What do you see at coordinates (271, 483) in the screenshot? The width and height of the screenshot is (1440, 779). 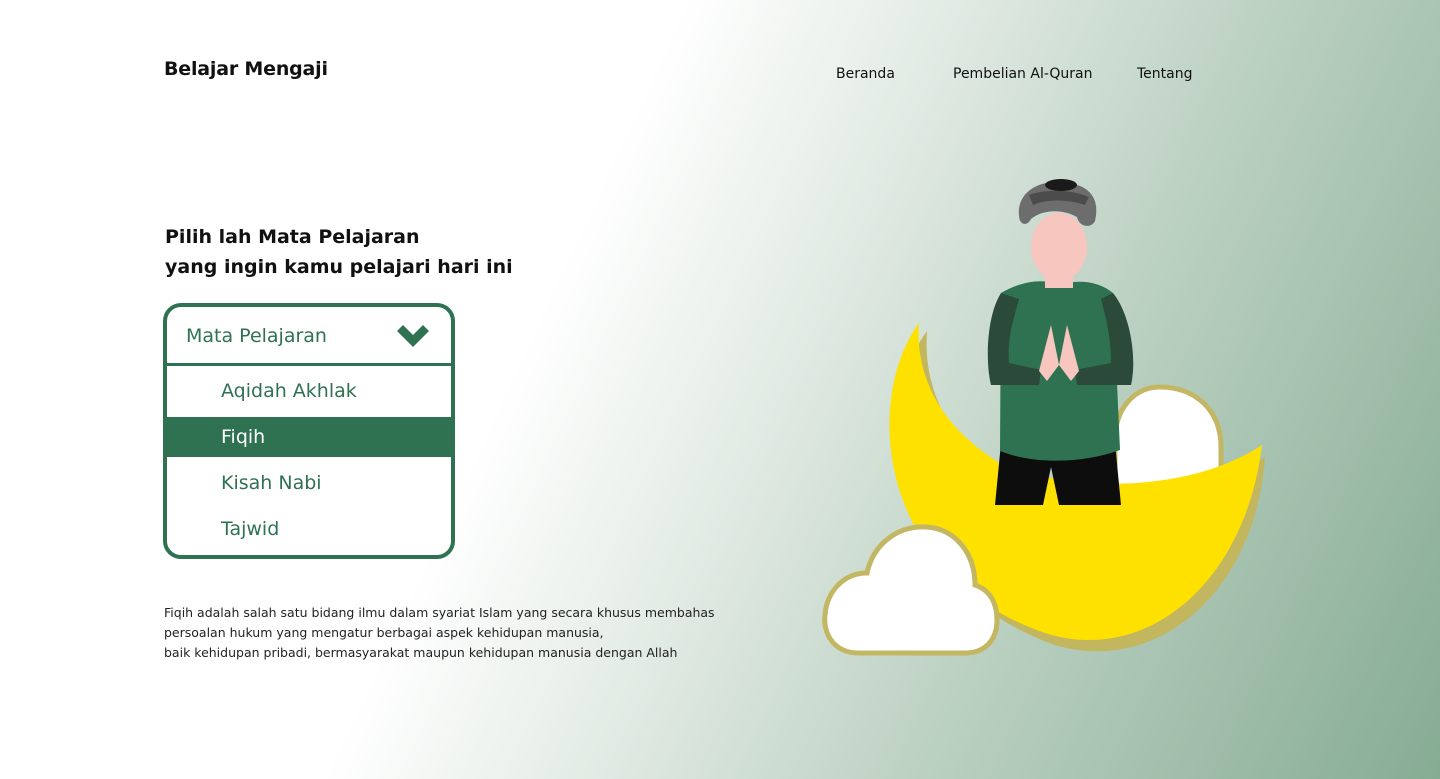 I see `subject-option-label: Kisah Nabi` at bounding box center [271, 483].